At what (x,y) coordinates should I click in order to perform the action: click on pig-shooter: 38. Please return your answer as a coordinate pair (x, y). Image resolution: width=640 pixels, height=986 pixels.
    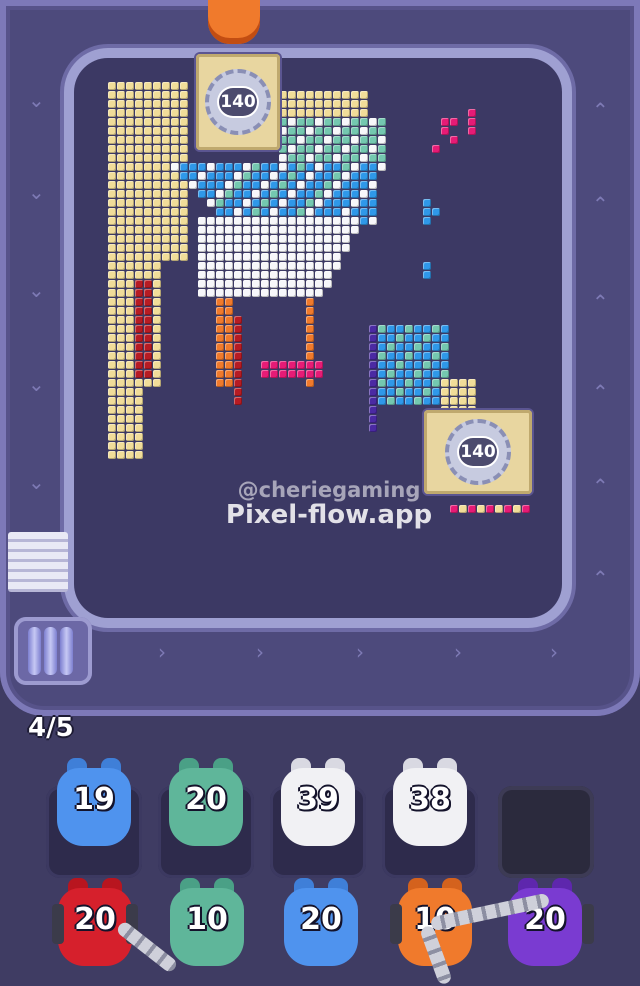
    Looking at the image, I should click on (430, 805).